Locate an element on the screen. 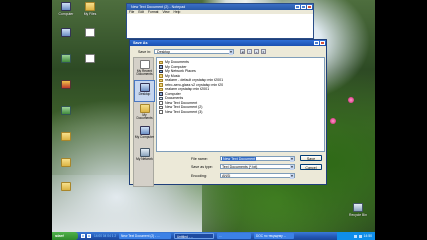  place-label: My Network is located at coordinates (144, 159).